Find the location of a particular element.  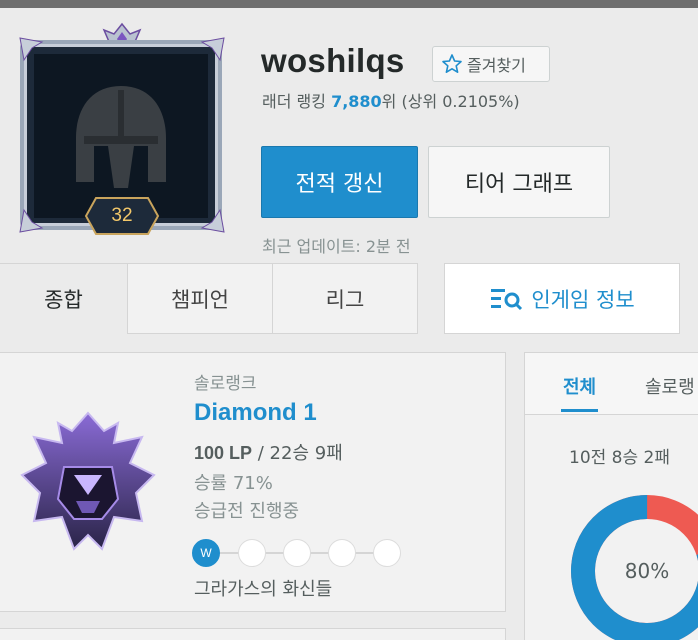

ladder-rank: 7,880 is located at coordinates (356, 101).